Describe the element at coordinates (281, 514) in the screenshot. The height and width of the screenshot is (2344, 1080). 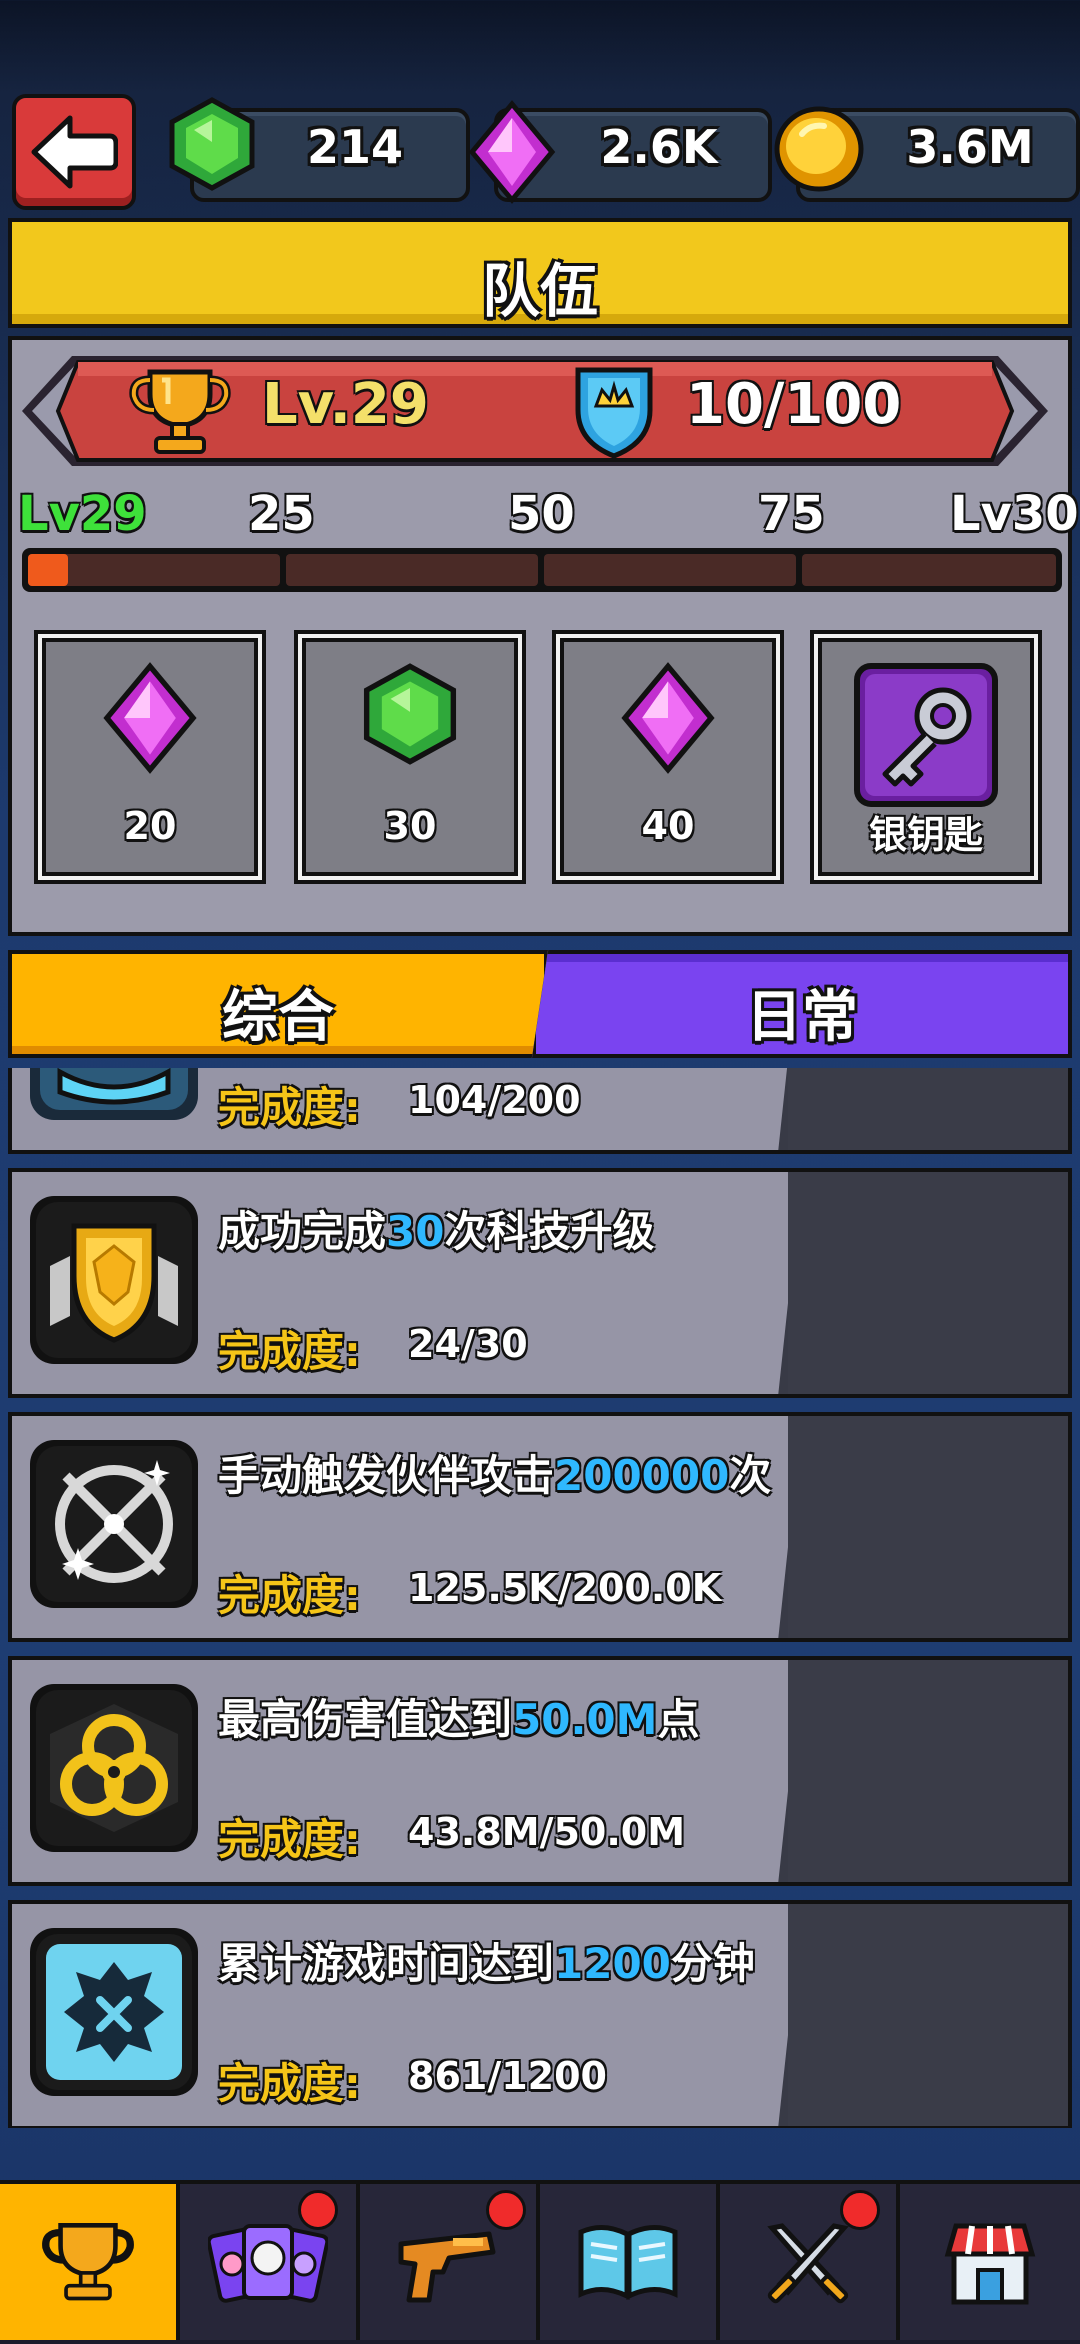
I see `milestone-25: 25` at that location.